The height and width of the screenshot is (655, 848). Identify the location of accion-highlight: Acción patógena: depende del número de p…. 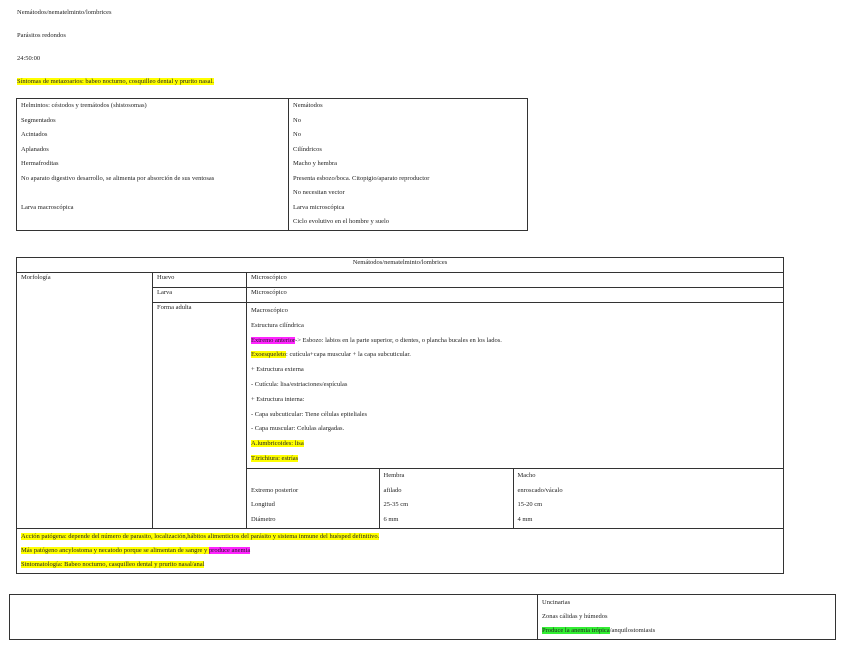
(200, 536).